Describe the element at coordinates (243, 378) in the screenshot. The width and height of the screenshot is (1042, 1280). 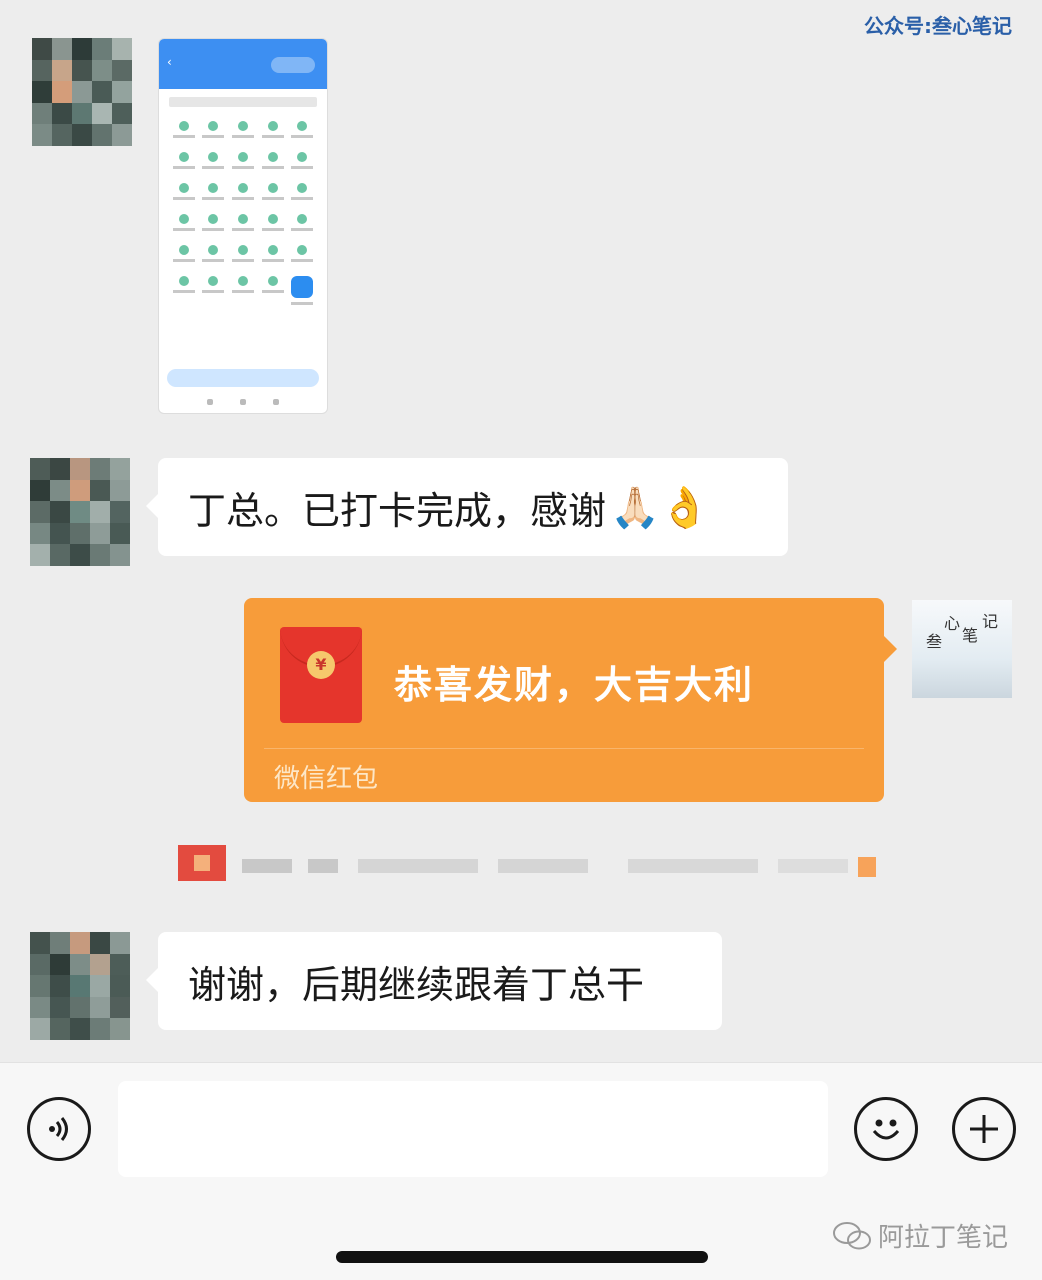
I see `thumb-button` at that location.